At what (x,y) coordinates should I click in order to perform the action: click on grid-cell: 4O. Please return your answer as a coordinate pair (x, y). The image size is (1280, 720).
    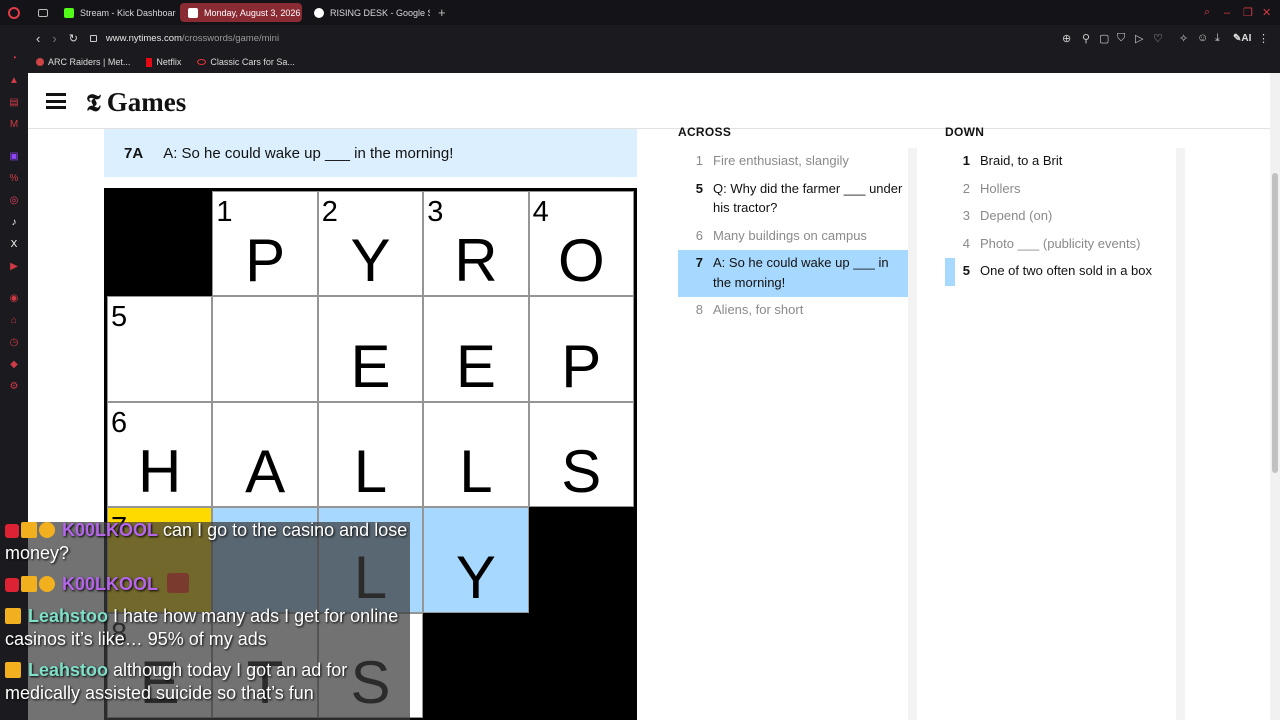
    Looking at the image, I should click on (581, 244).